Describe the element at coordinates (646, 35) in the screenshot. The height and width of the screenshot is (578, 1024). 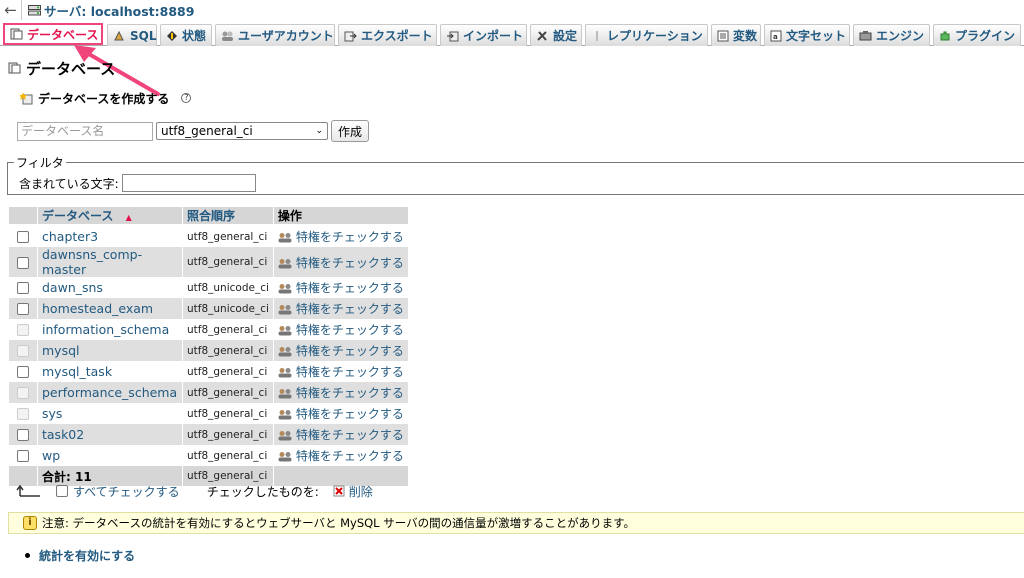
I see `tab-replication: レプリケーション` at that location.